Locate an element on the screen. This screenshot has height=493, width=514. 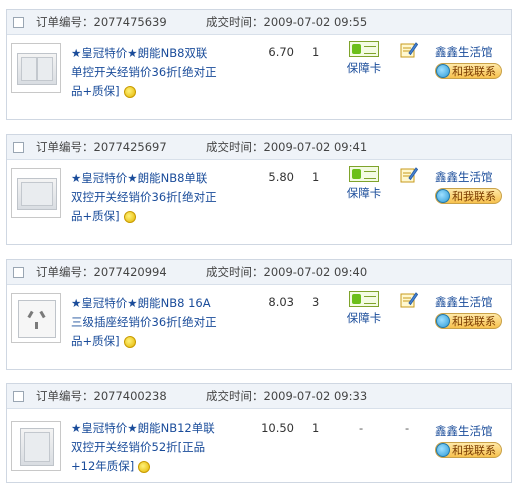
item-price: 10.50 is located at coordinates (277, 428).